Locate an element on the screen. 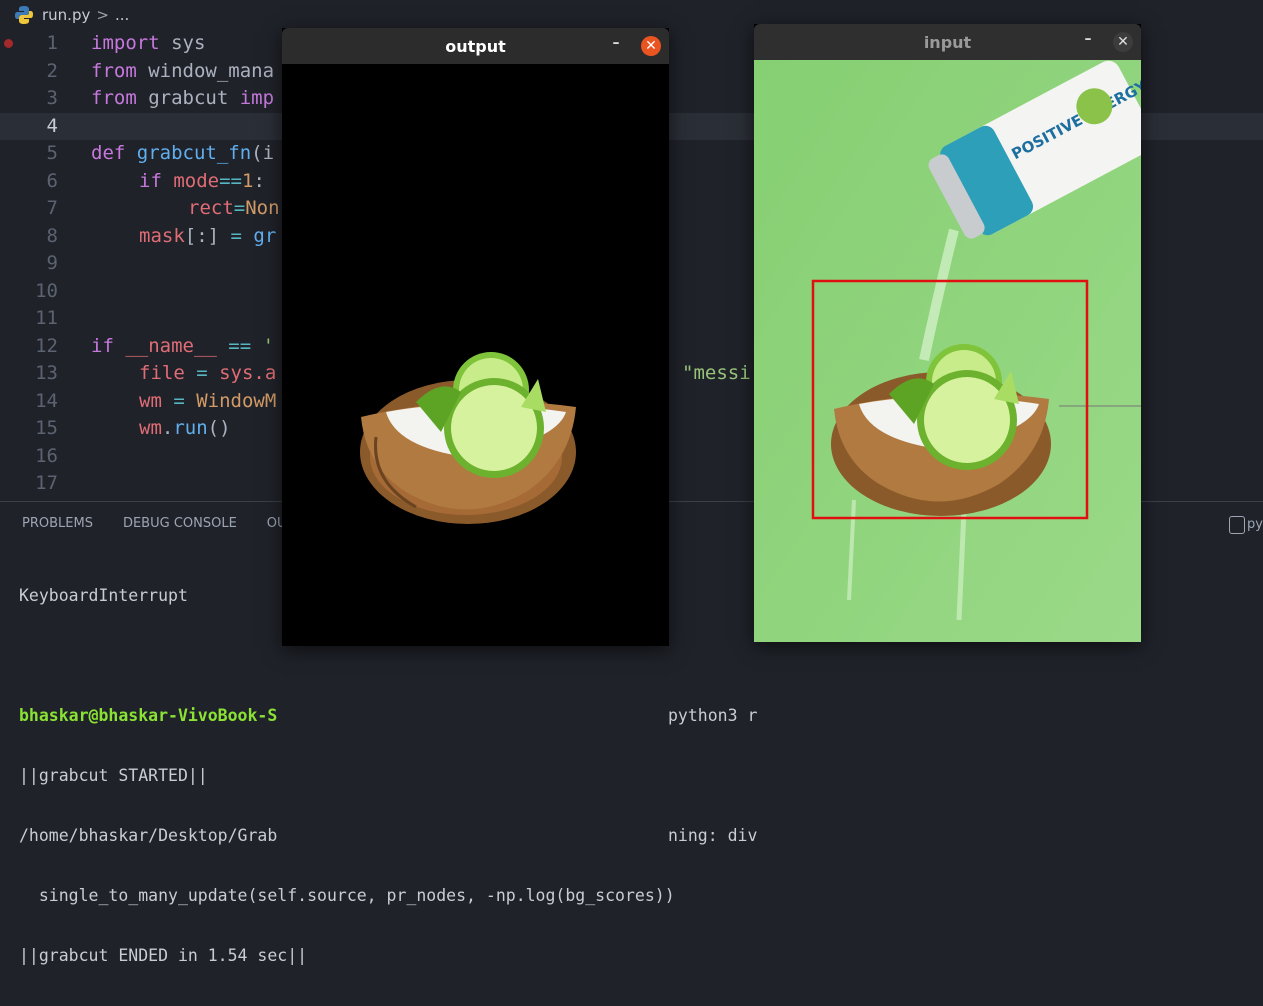 The height and width of the screenshot is (1006, 1263). code-token: () is located at coordinates (219, 428).